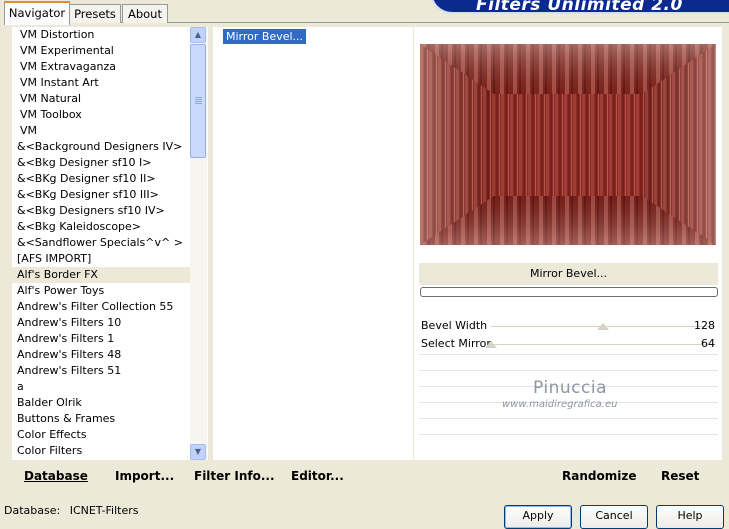 The height and width of the screenshot is (529, 729). Describe the element at coordinates (198, 35) in the screenshot. I see `scroll-up-icon: ▲` at that location.